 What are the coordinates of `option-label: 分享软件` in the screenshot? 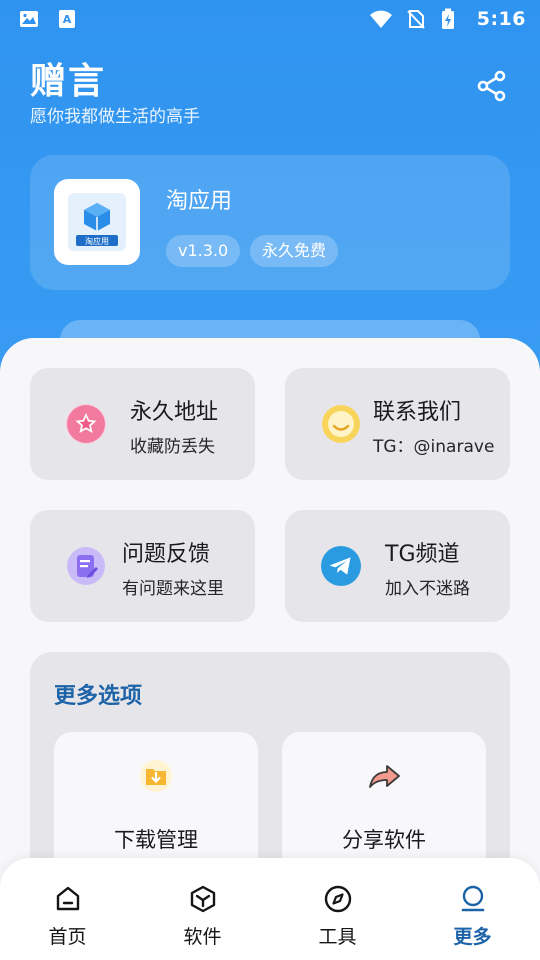 It's located at (384, 840).